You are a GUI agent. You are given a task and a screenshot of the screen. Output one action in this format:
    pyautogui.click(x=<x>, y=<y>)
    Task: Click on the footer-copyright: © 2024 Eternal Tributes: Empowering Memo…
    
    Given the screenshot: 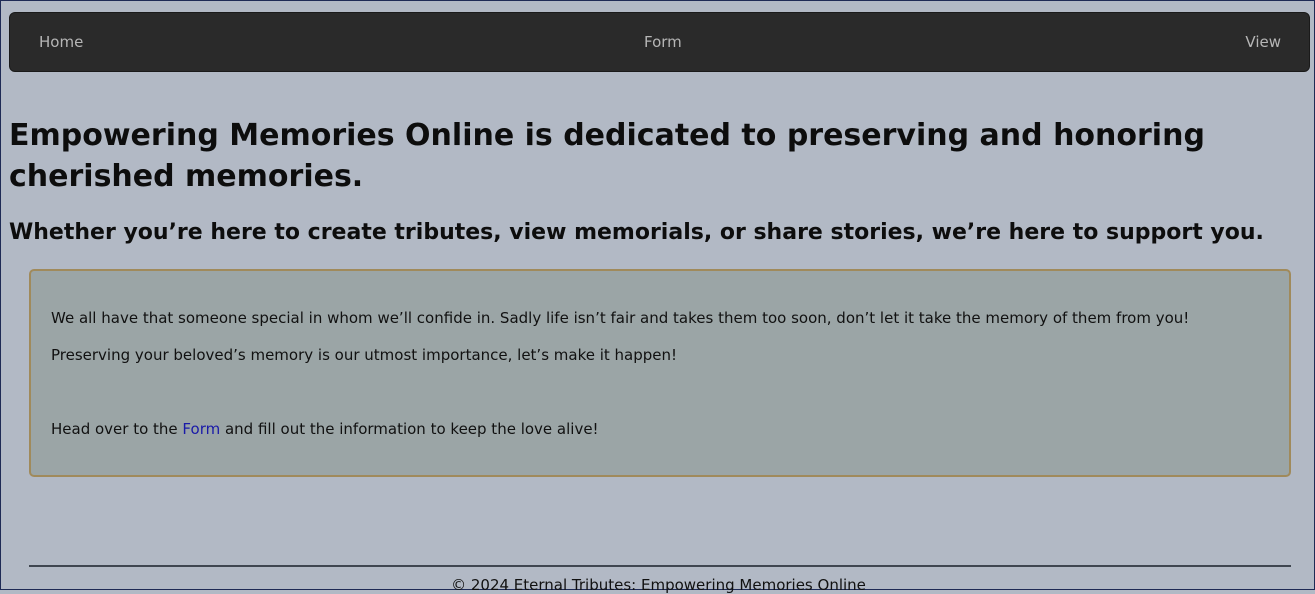 What is the action you would take?
    pyautogui.click(x=658, y=585)
    